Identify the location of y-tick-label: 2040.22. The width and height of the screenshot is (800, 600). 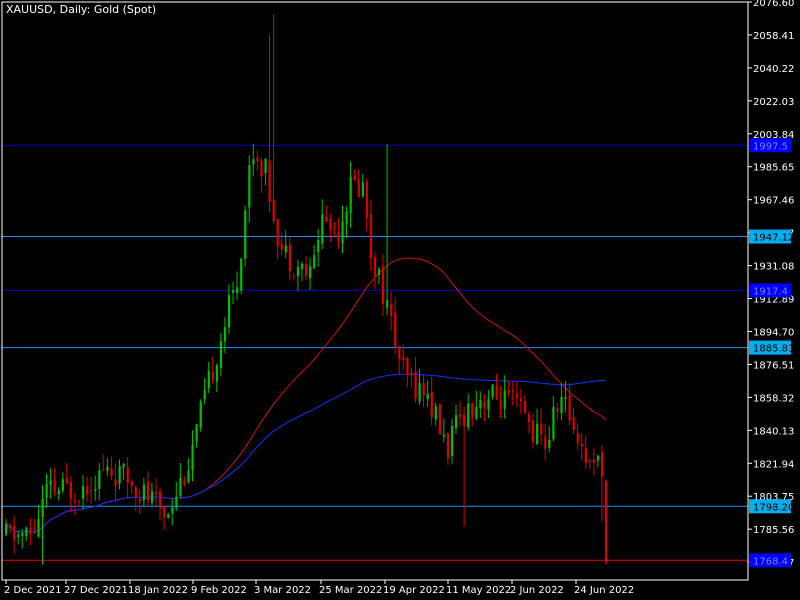
(773, 69).